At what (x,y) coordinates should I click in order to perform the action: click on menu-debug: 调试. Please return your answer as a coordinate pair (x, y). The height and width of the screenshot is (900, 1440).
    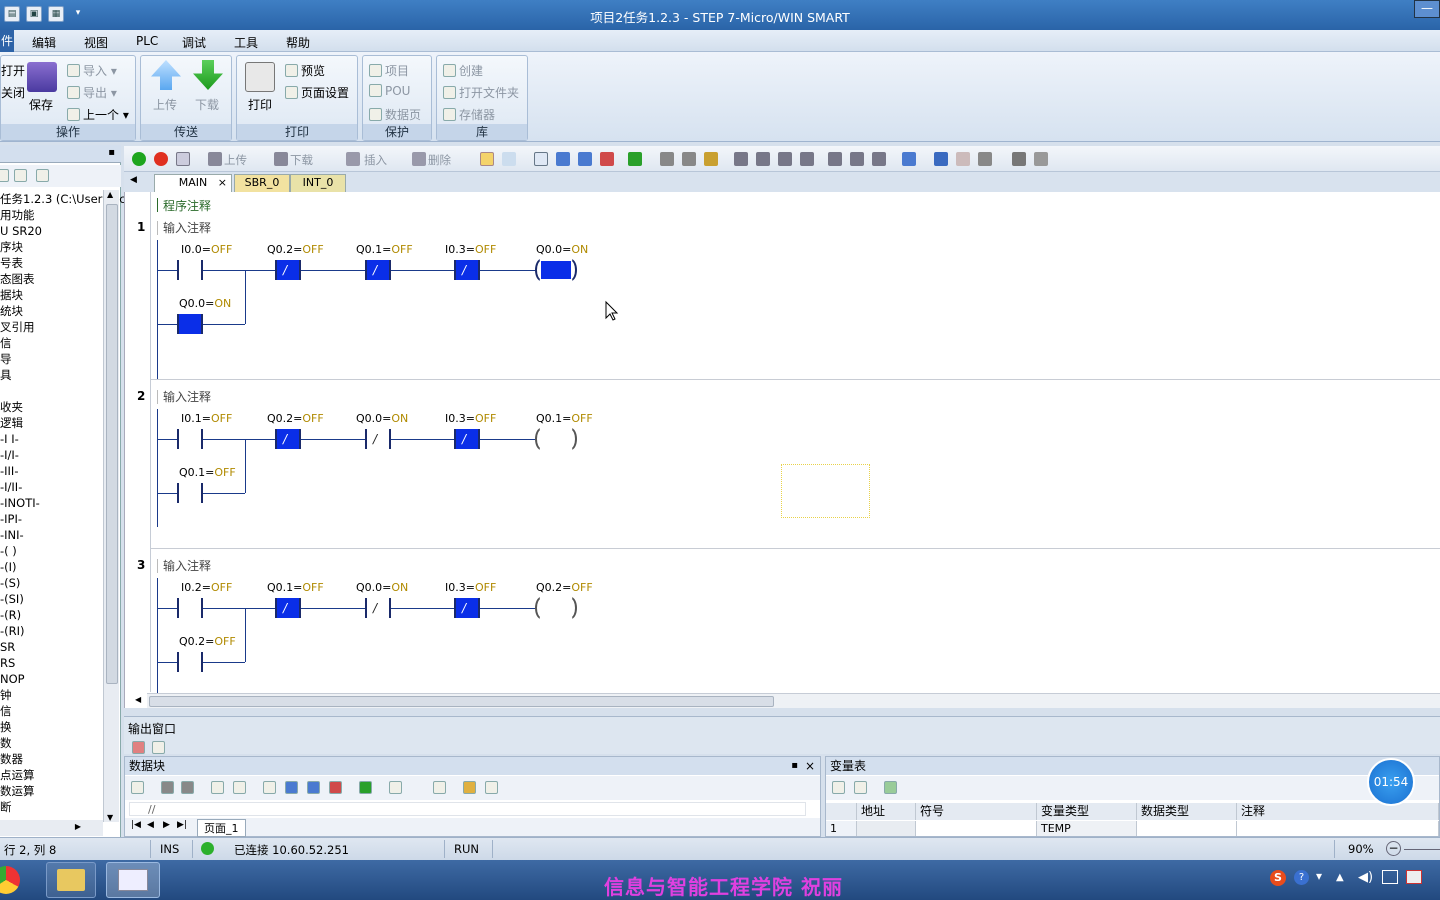
    Looking at the image, I should click on (194, 42).